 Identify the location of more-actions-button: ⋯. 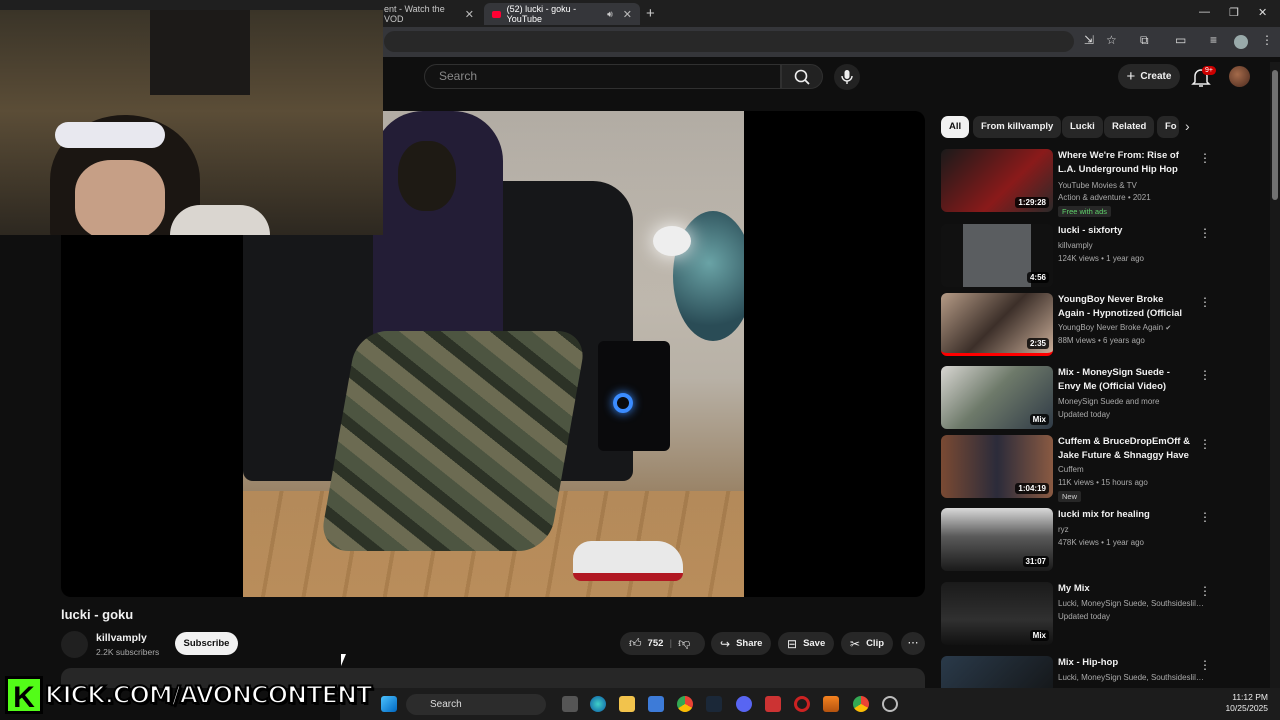
(913, 643).